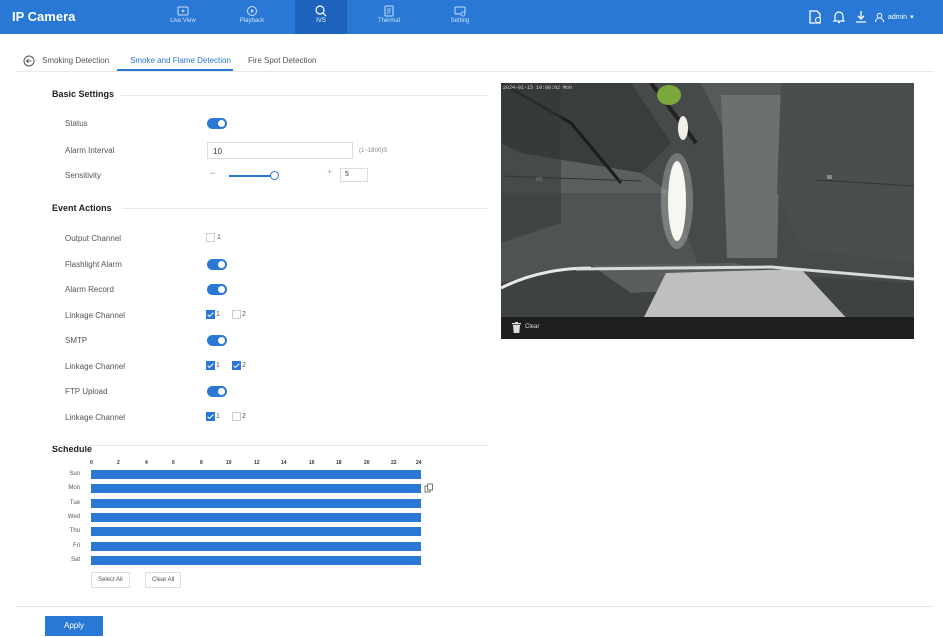 This screenshot has width=943, height=637. Describe the element at coordinates (76, 340) in the screenshot. I see `smtp-label: SMTP` at that location.